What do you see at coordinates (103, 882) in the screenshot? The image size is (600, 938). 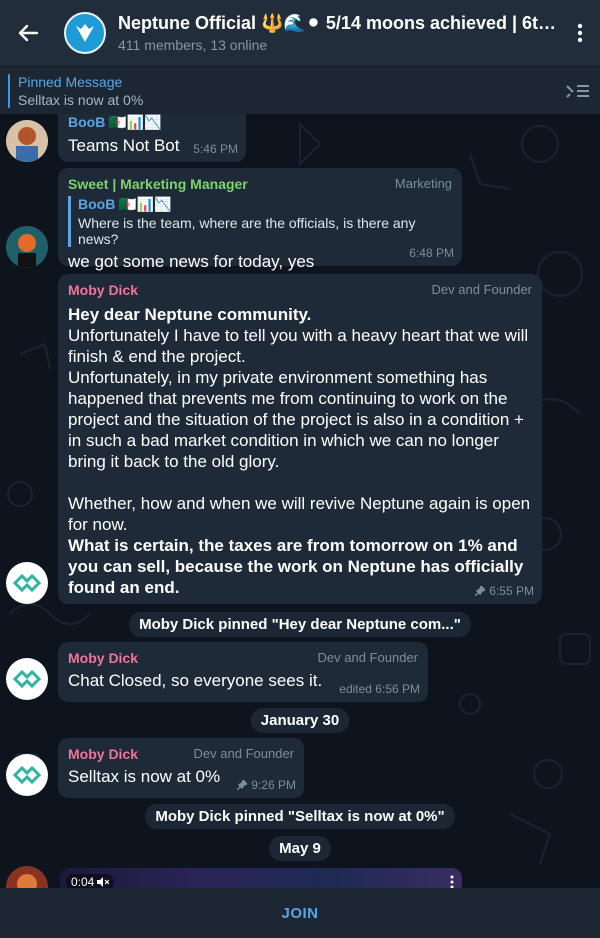 I see `mute-icon` at bounding box center [103, 882].